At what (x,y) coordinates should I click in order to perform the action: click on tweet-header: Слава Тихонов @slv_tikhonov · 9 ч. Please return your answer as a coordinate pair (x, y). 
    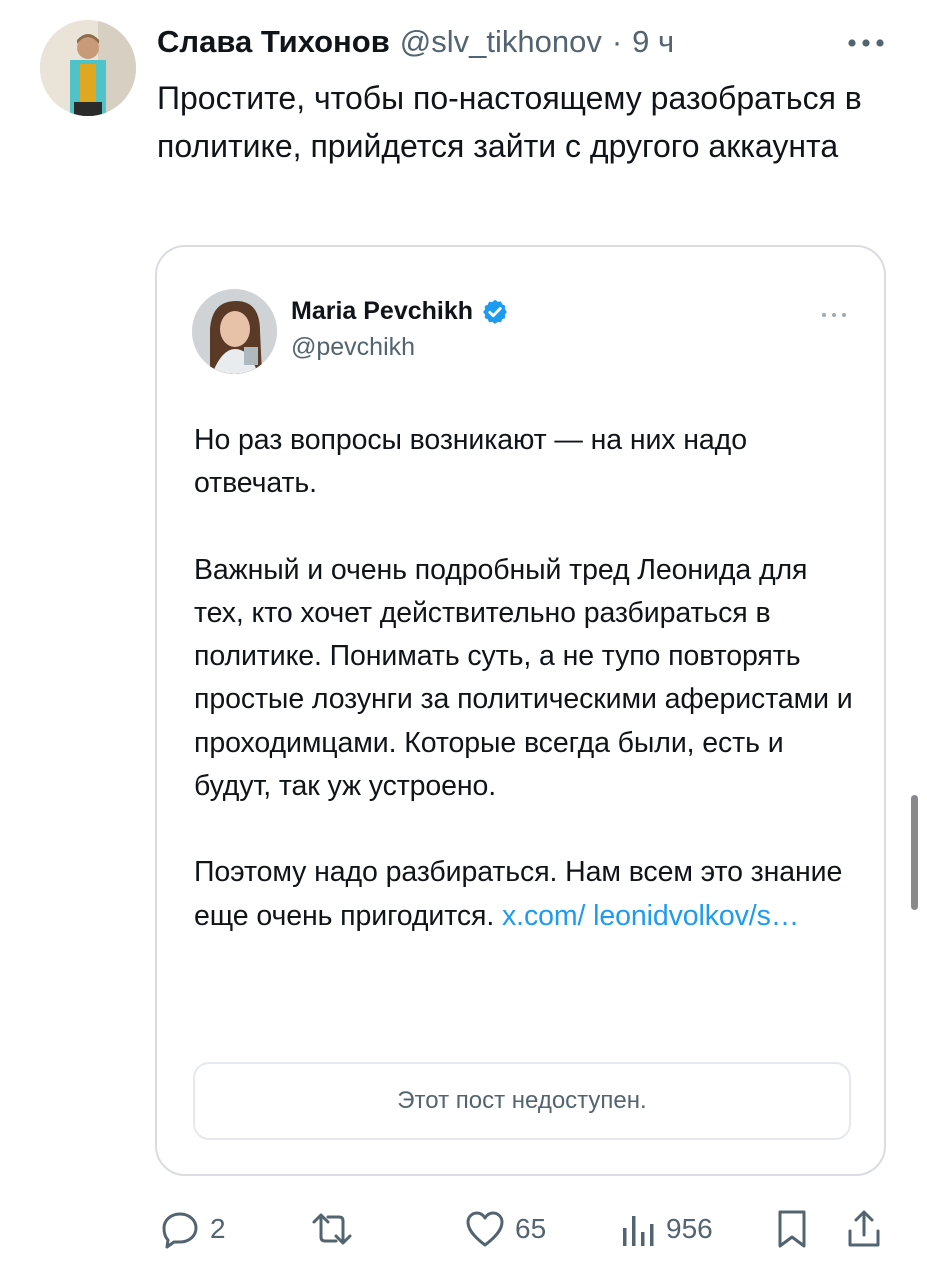
    Looking at the image, I should click on (477, 44).